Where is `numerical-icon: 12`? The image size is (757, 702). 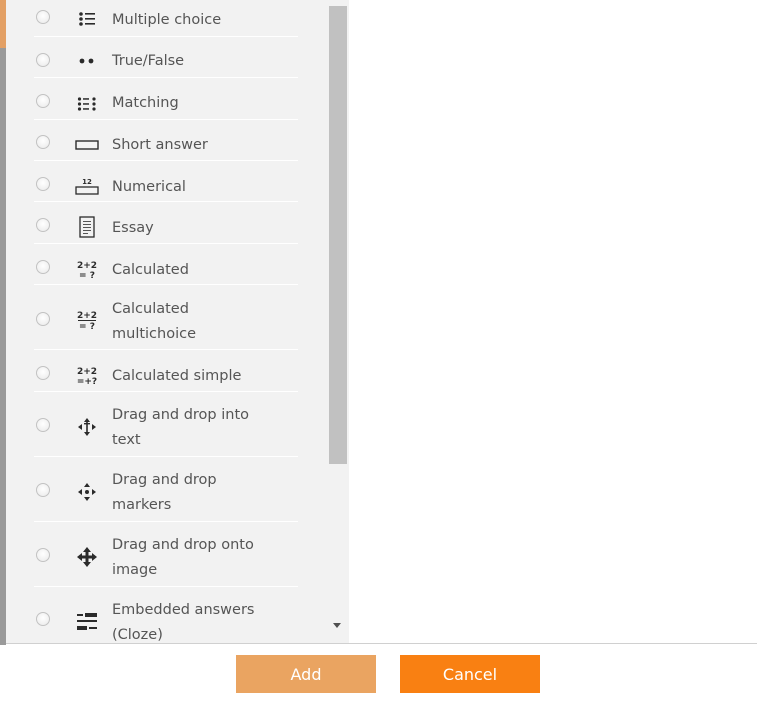 numerical-icon: 12 is located at coordinates (87, 186).